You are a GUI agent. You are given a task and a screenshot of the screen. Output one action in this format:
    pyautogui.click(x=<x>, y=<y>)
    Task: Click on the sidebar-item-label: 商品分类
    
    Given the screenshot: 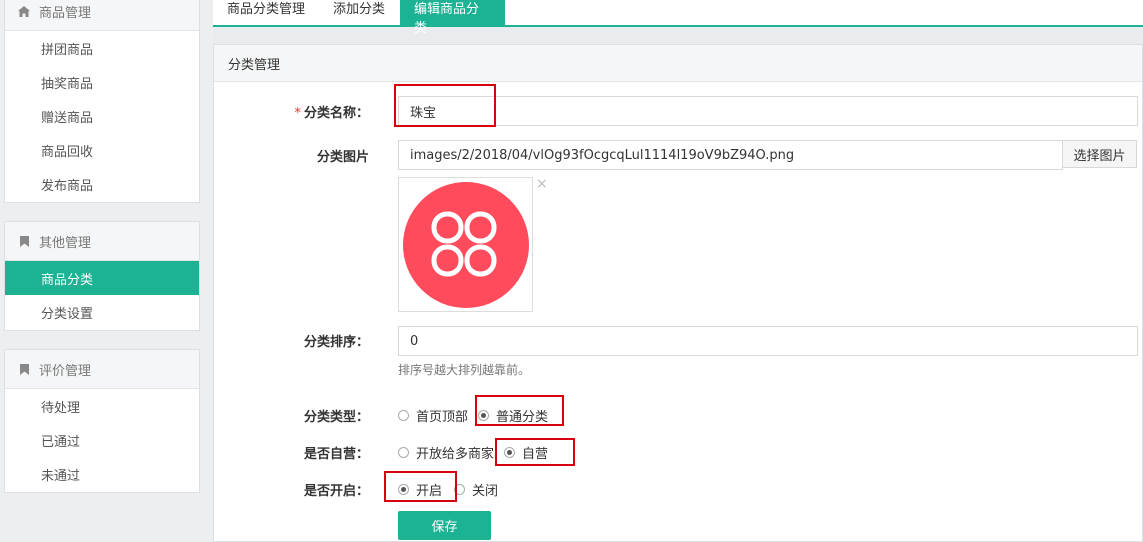 What is the action you would take?
    pyautogui.click(x=67, y=280)
    